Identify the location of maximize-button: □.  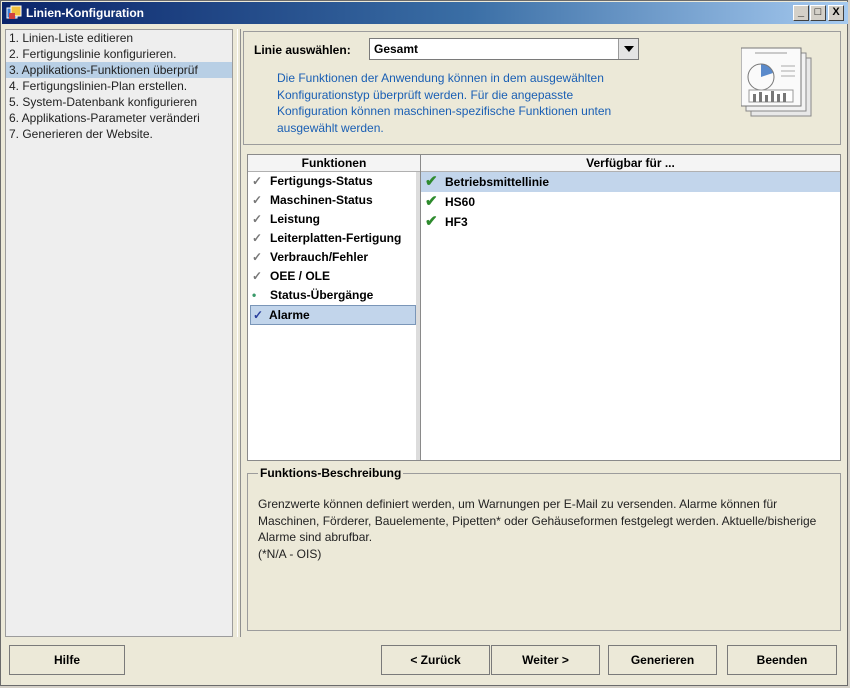
(818, 13).